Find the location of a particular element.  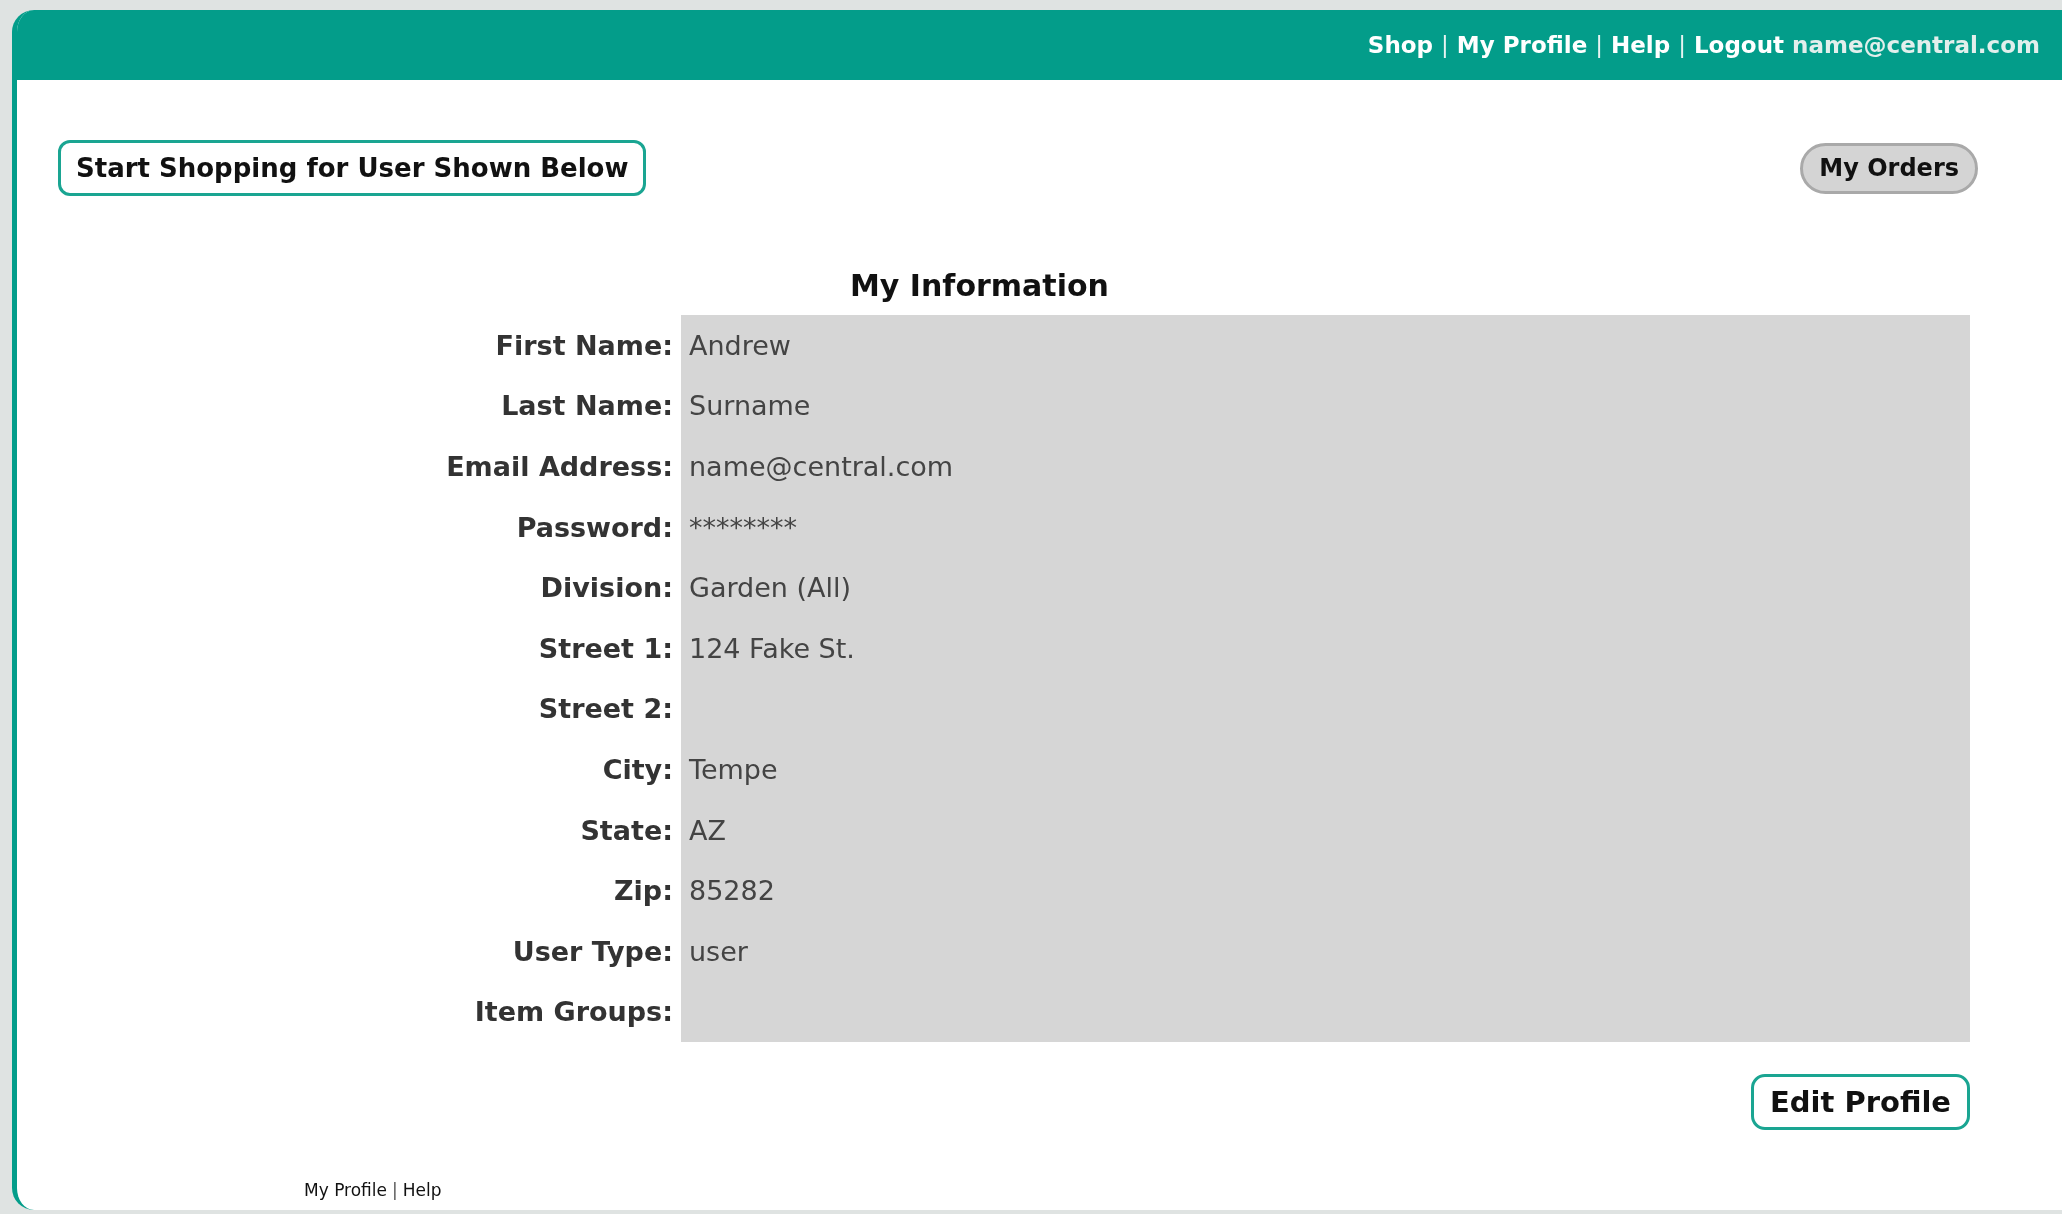

field-label: City: is located at coordinates (637, 769).